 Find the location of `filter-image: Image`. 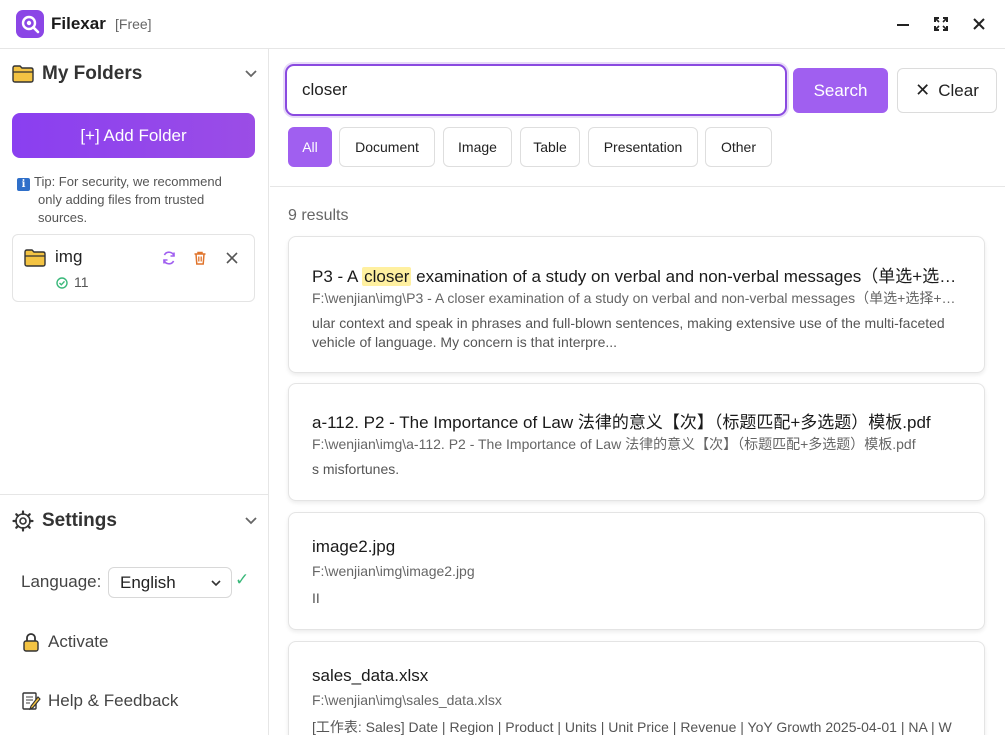

filter-image: Image is located at coordinates (477, 147).